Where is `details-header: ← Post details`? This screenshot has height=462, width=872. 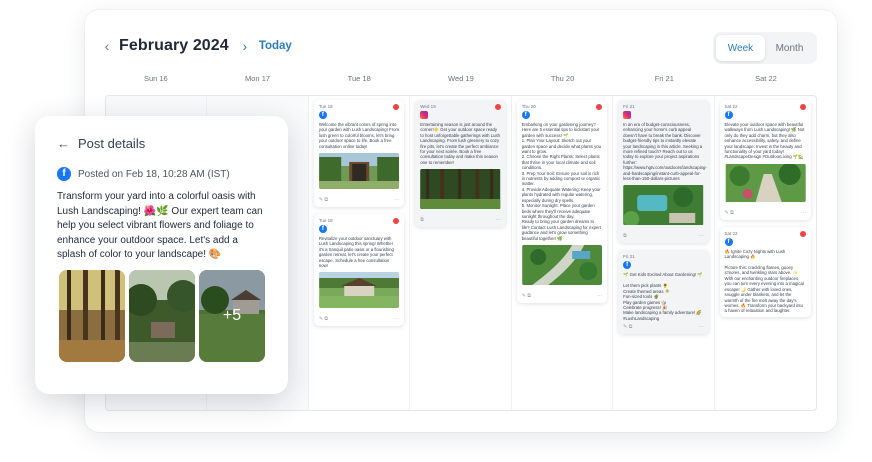 details-header: ← Post details is located at coordinates (161, 143).